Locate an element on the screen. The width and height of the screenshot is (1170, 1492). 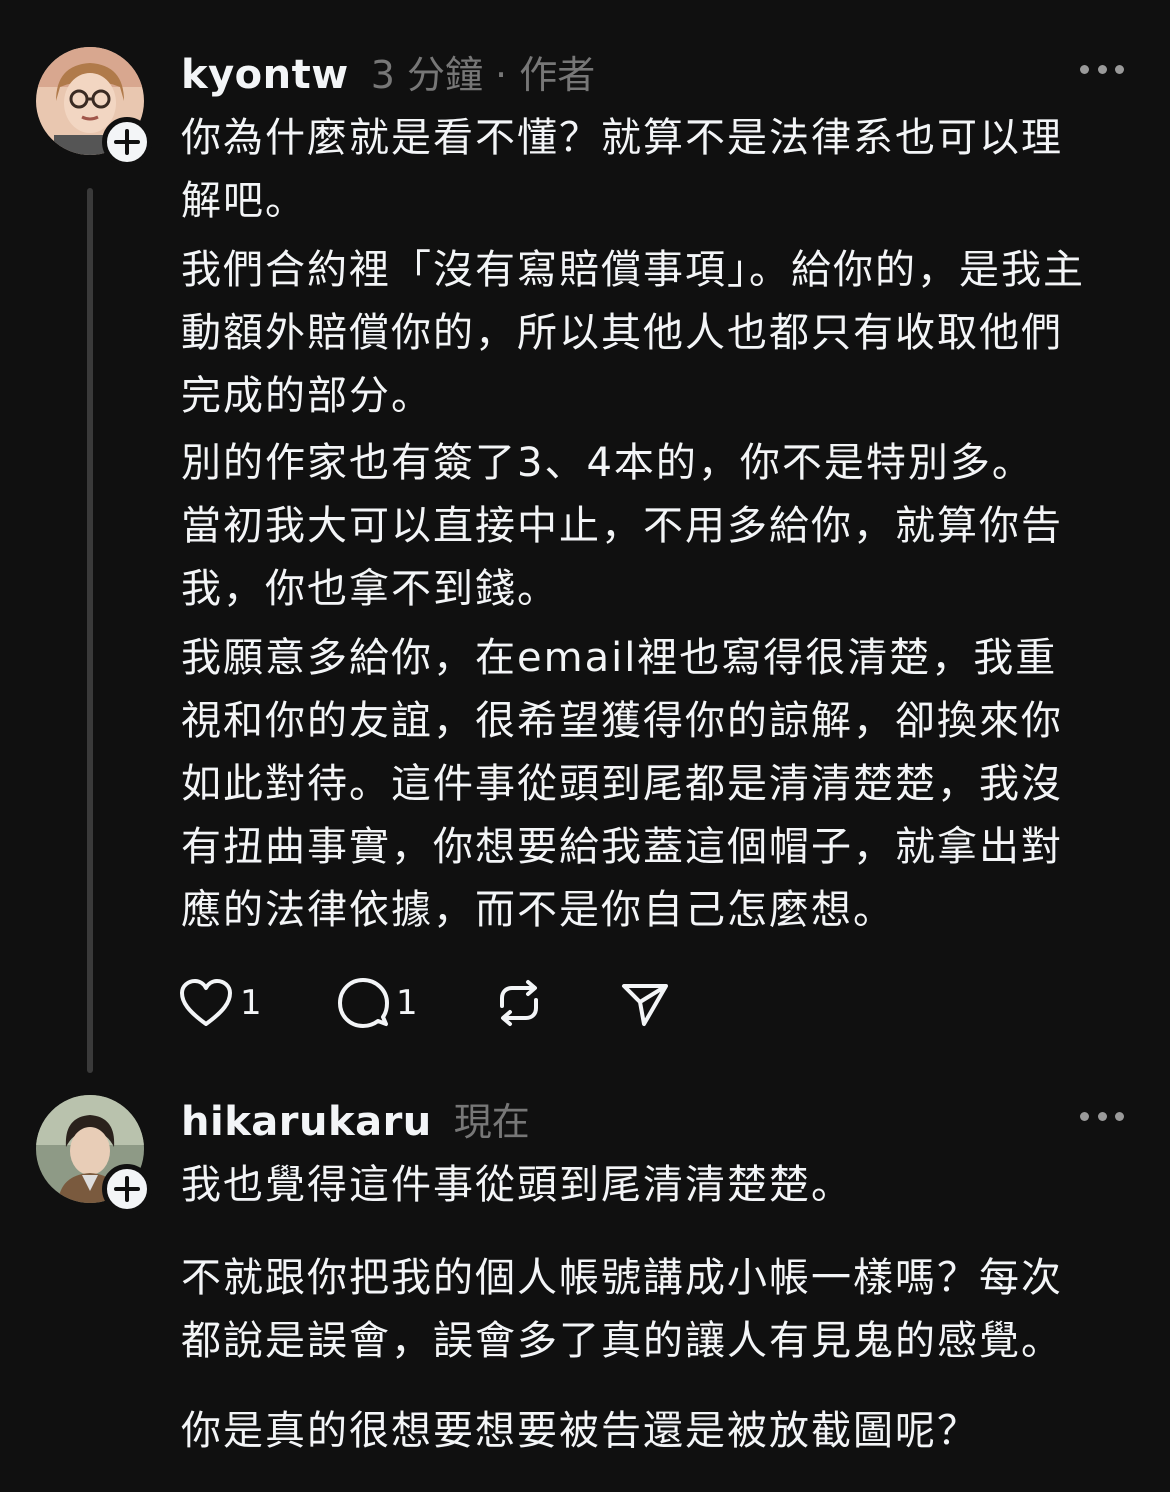
post-actions: 1 1 is located at coordinates (438, 1003).